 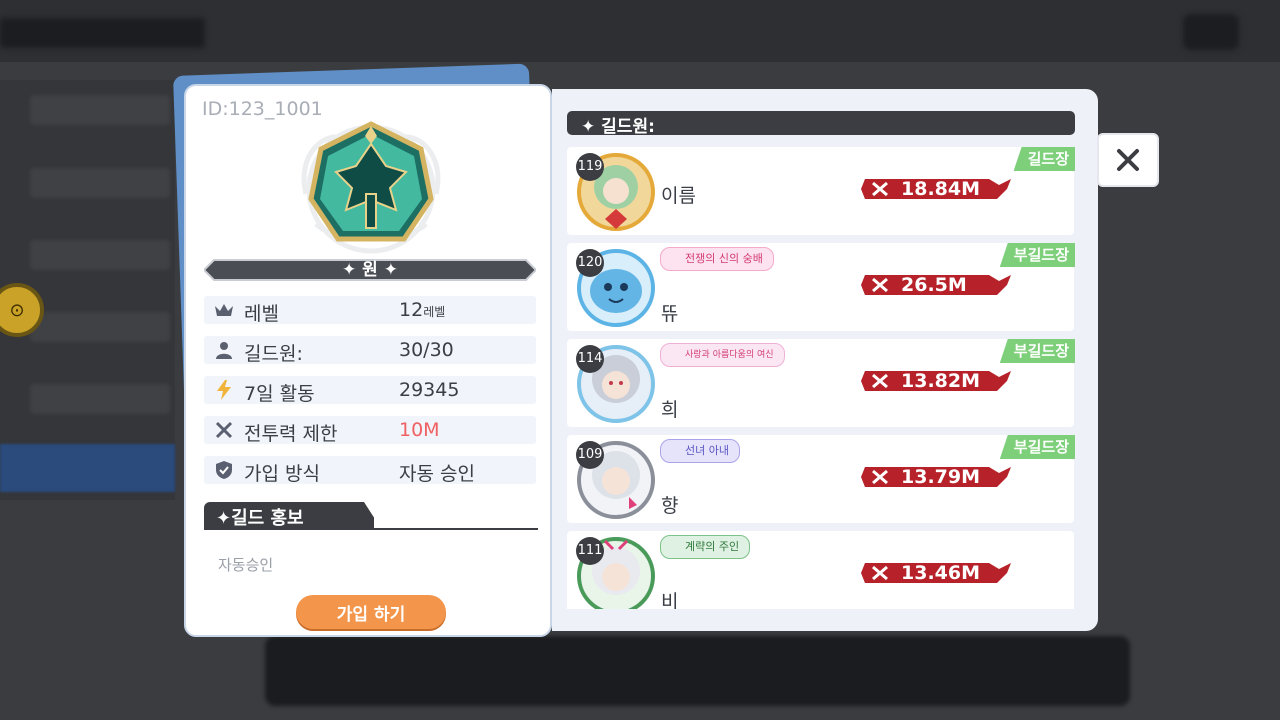 I want to click on member-title-text: 사랑과 아름다움의 여신, so click(x=729, y=355).